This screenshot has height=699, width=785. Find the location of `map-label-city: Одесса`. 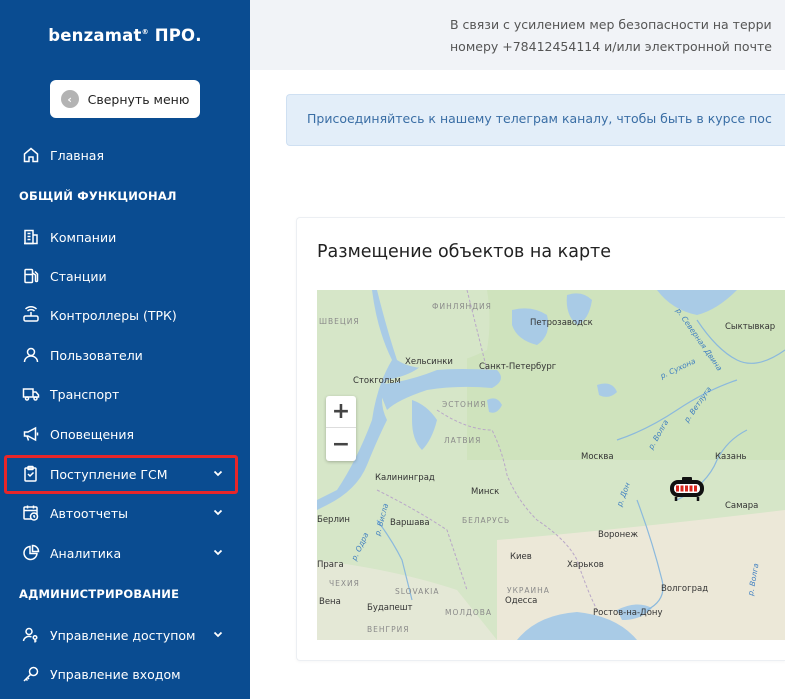

map-label-city: Одесса is located at coordinates (521, 601).